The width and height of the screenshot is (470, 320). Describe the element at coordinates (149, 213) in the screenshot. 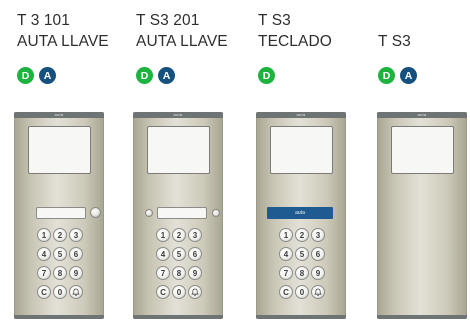

I see `left-led` at that location.